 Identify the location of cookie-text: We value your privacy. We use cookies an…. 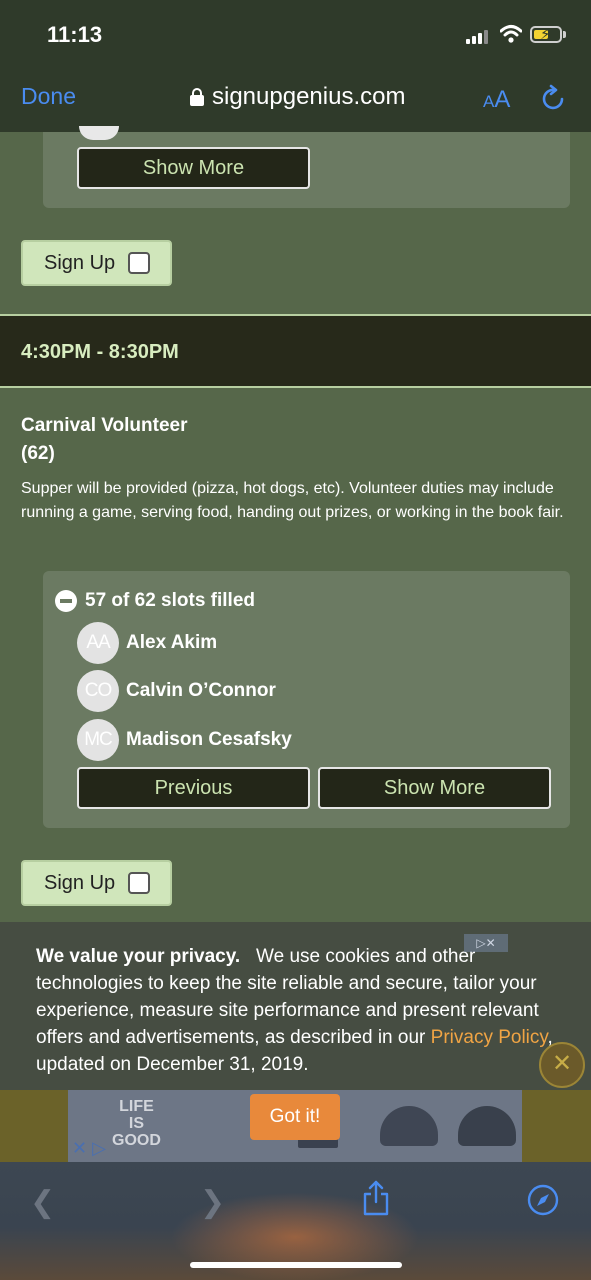
(296, 1010).